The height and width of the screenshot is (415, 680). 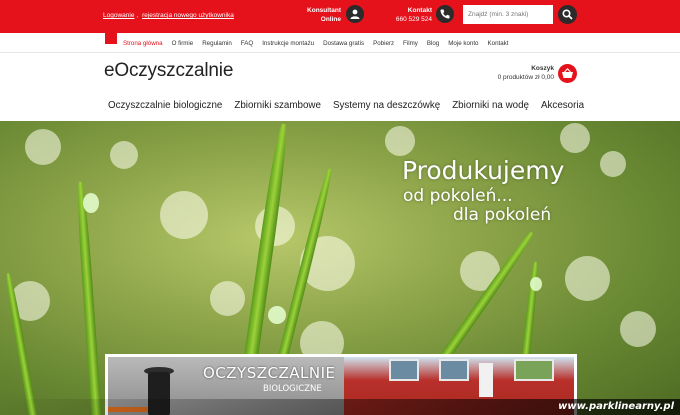 I want to click on contact-phone: 660 529 524, so click(x=413, y=19).